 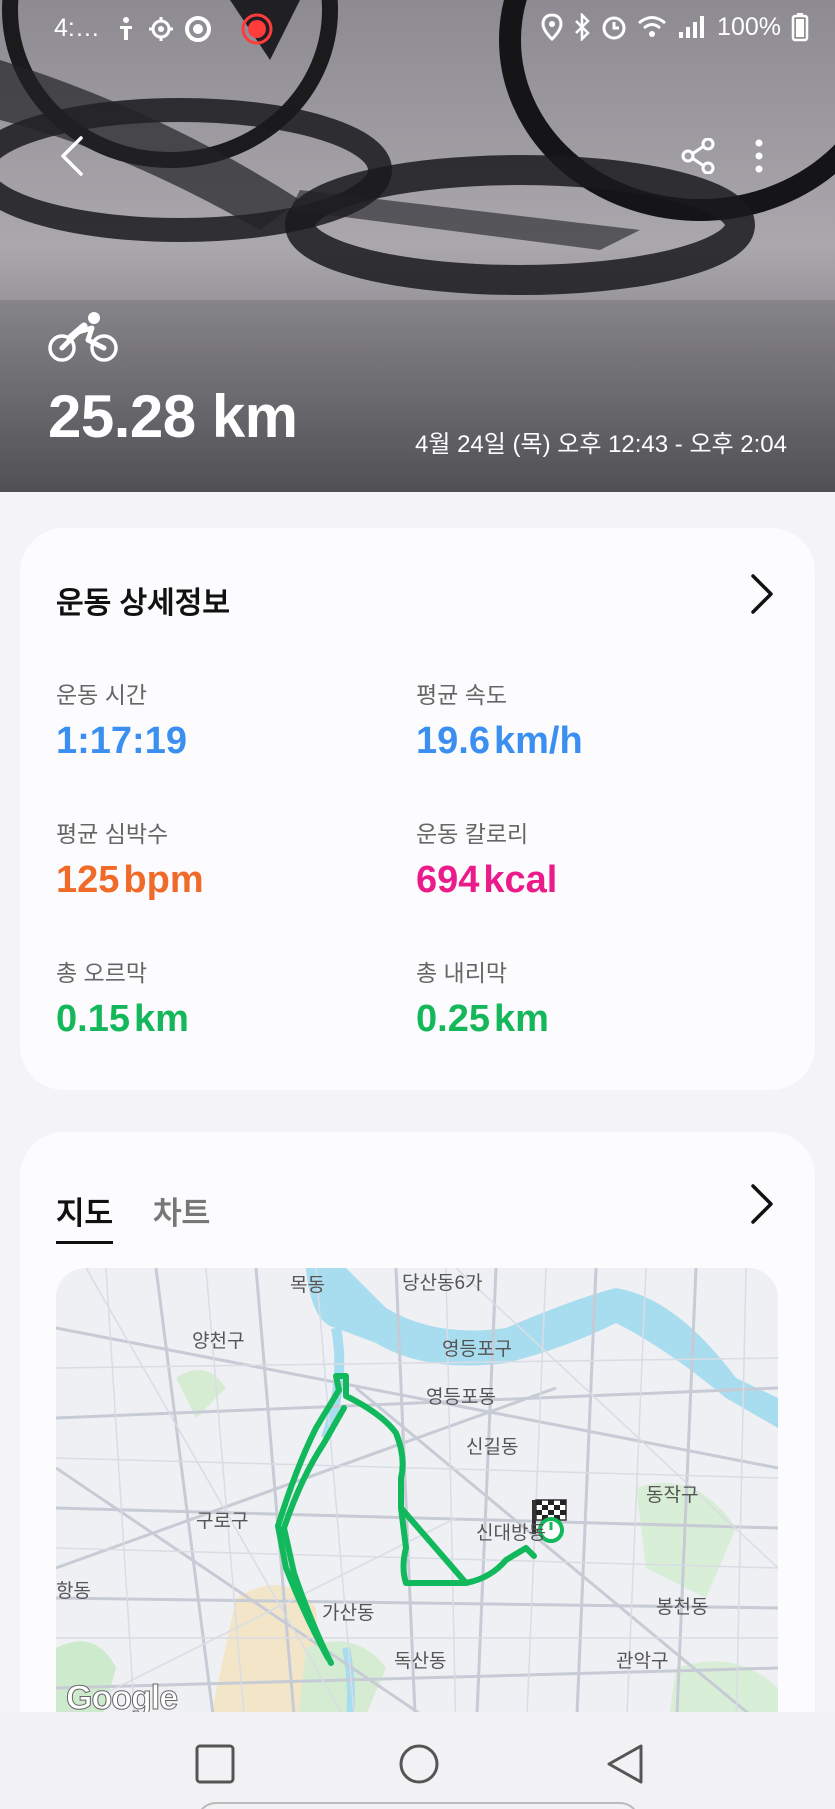 What do you see at coordinates (112, 834) in the screenshot?
I see `stat-label: 평균 심박수` at bounding box center [112, 834].